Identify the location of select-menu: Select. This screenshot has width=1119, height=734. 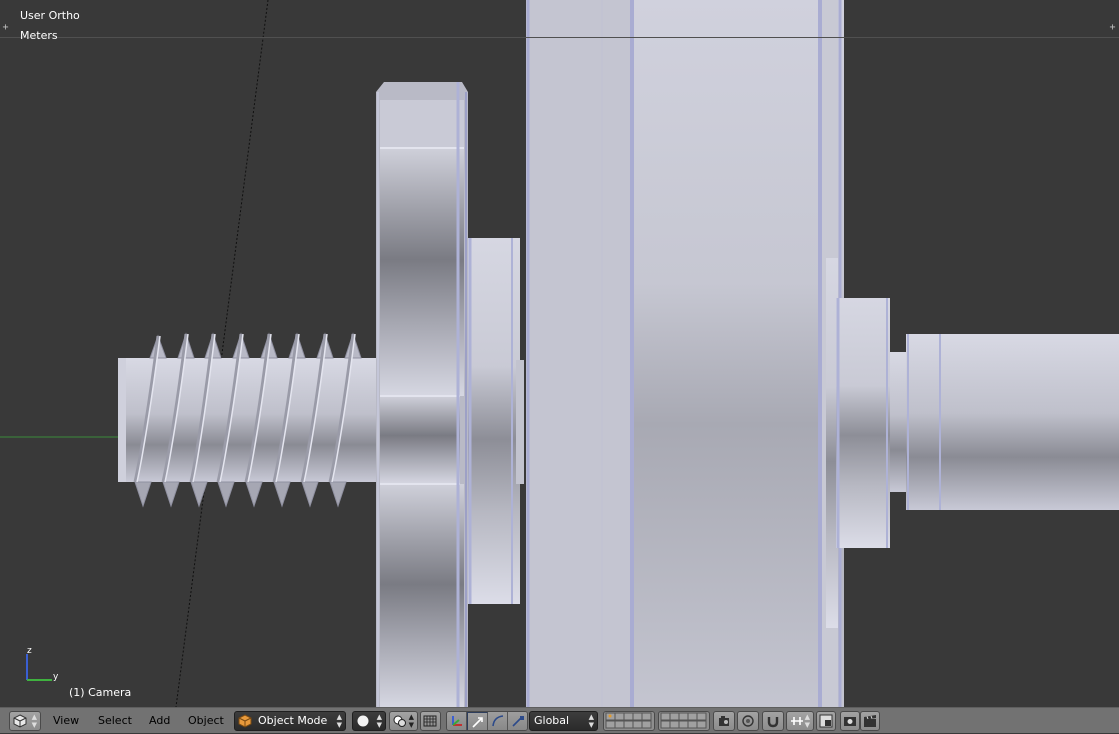
(115, 721).